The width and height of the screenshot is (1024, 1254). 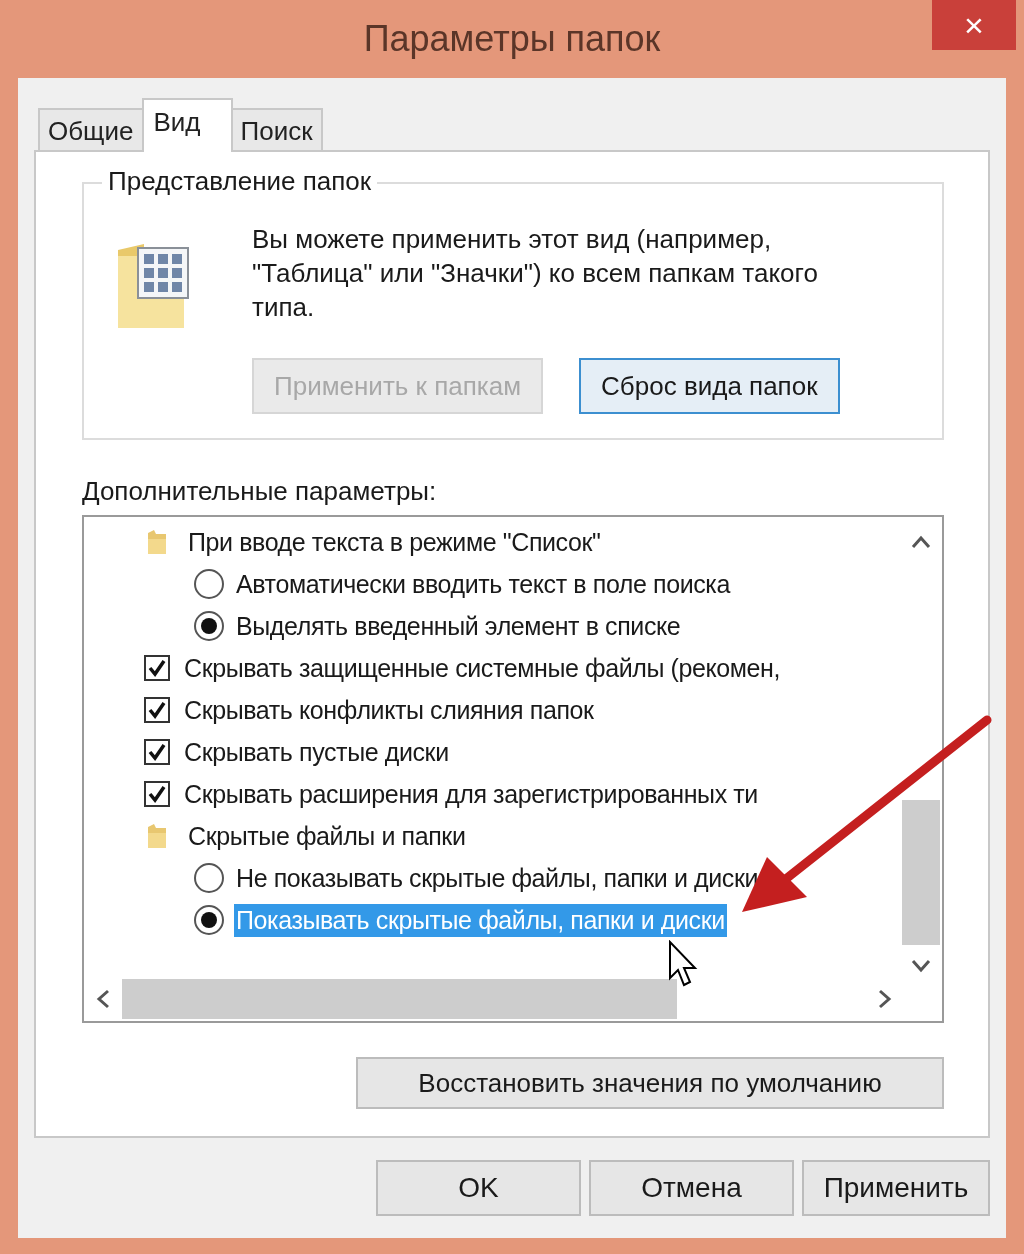 What do you see at coordinates (683, 964) in the screenshot?
I see `mouse-cursor-icon` at bounding box center [683, 964].